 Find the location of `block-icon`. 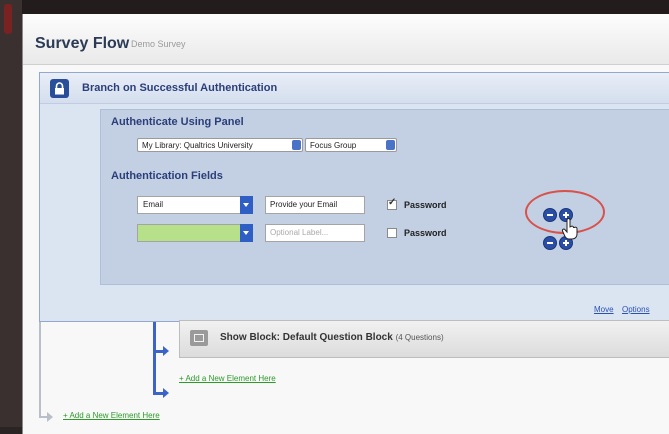

block-icon is located at coordinates (199, 338).